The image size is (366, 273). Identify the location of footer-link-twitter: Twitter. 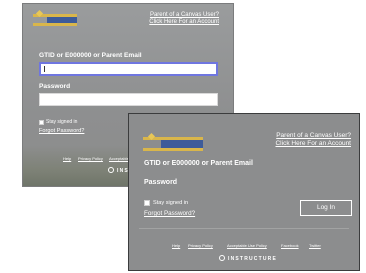
(315, 245).